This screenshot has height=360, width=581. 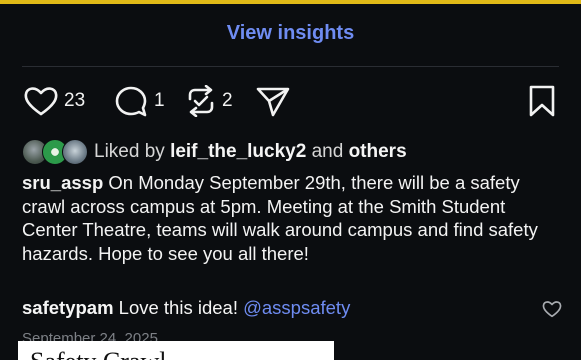 What do you see at coordinates (552, 309) in the screenshot?
I see `comment-like-heart-icon` at bounding box center [552, 309].